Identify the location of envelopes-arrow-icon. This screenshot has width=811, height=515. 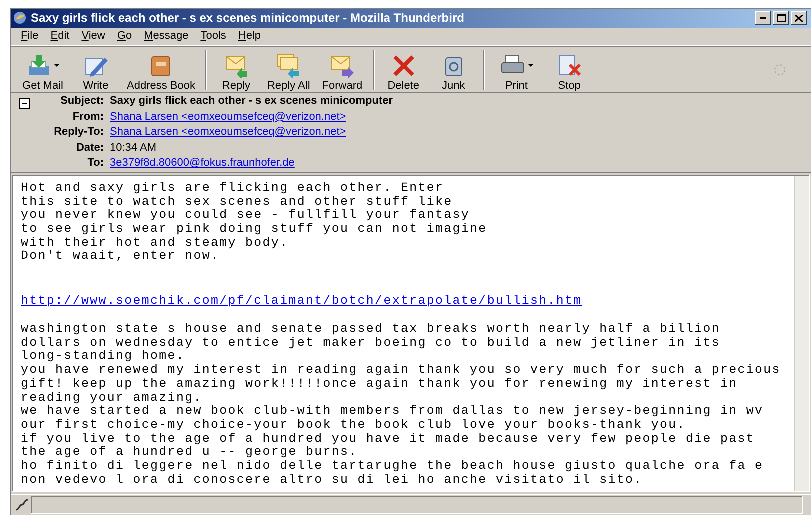
(289, 66).